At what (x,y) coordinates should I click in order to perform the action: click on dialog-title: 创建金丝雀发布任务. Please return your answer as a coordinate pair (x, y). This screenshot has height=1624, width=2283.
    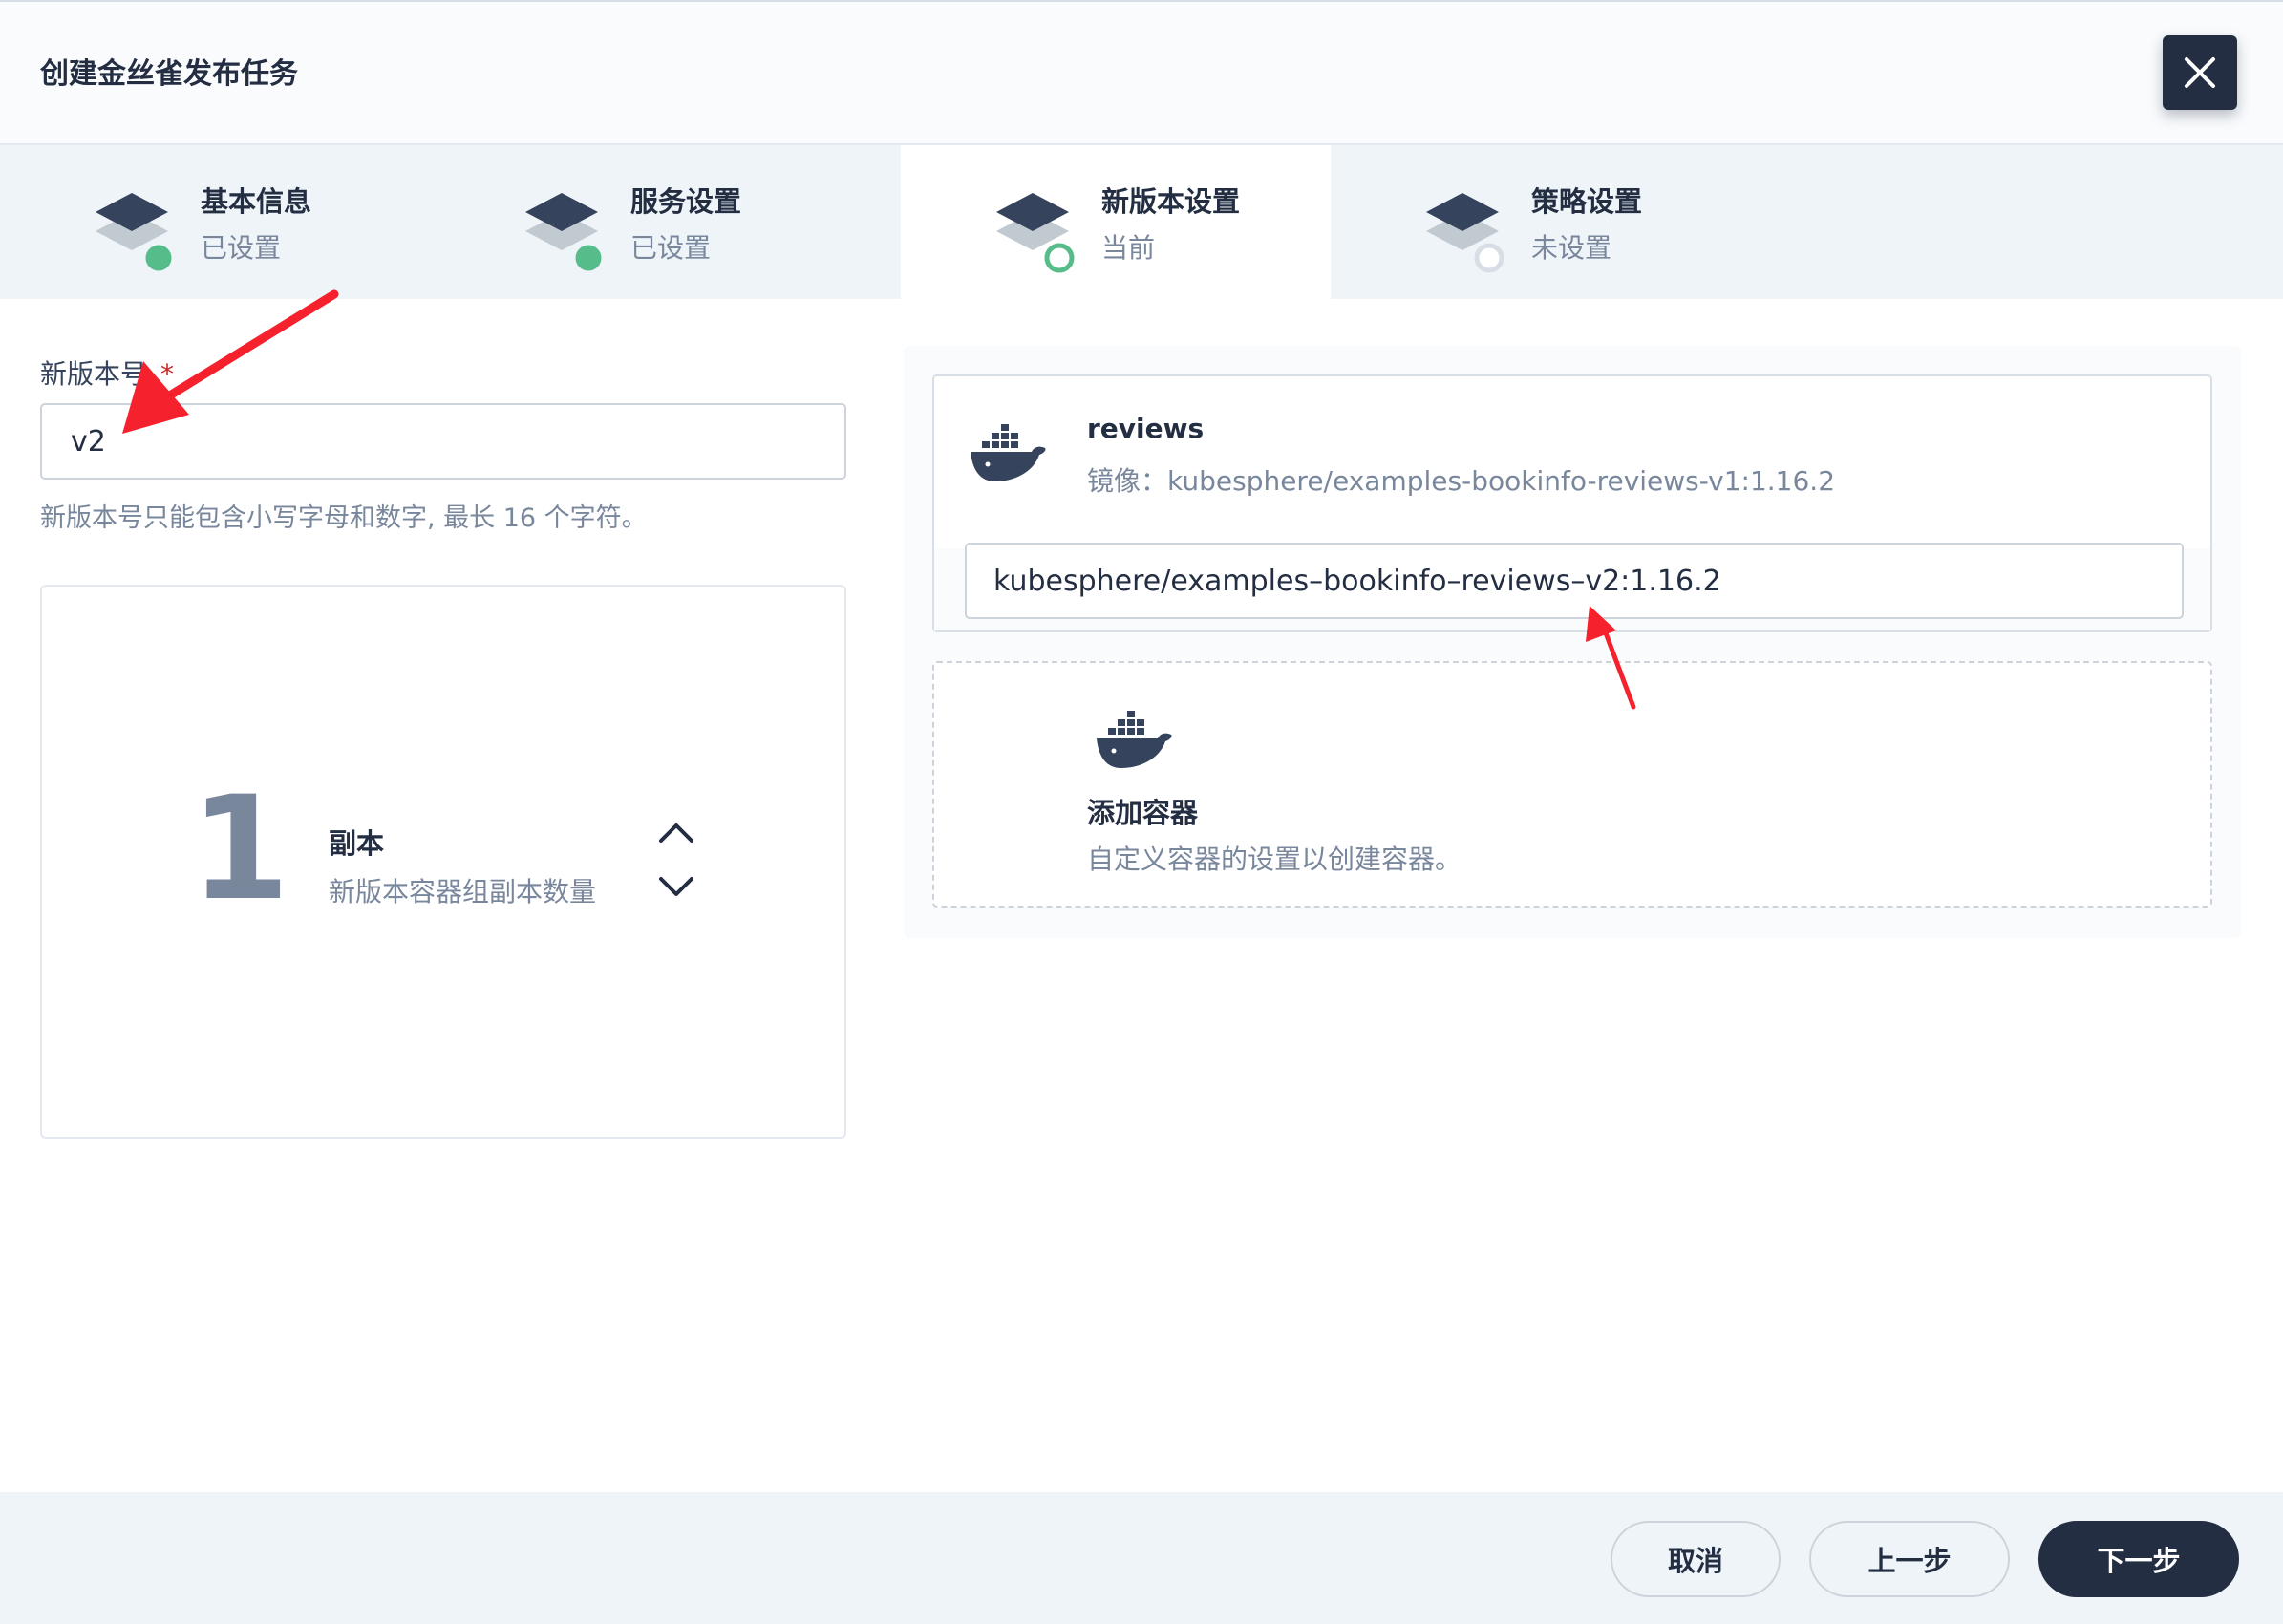
    Looking at the image, I should click on (169, 74).